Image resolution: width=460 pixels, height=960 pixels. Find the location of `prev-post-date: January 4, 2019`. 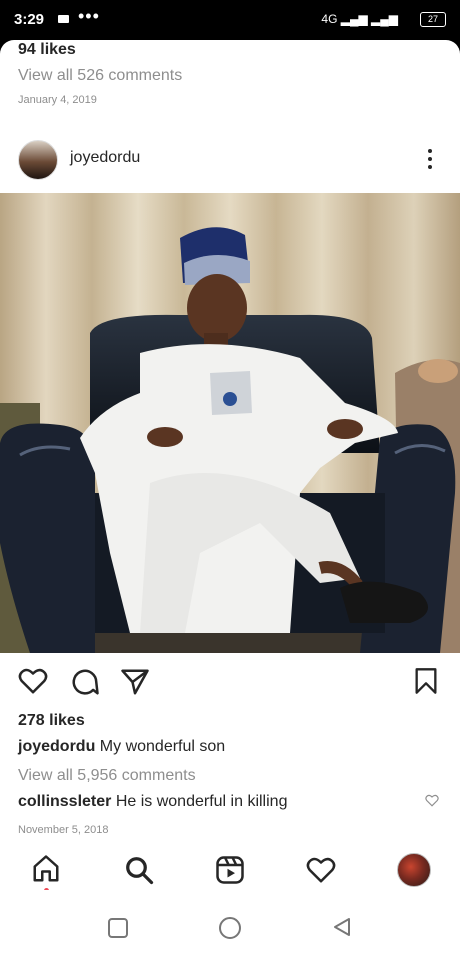

prev-post-date: January 4, 2019 is located at coordinates (57, 100).